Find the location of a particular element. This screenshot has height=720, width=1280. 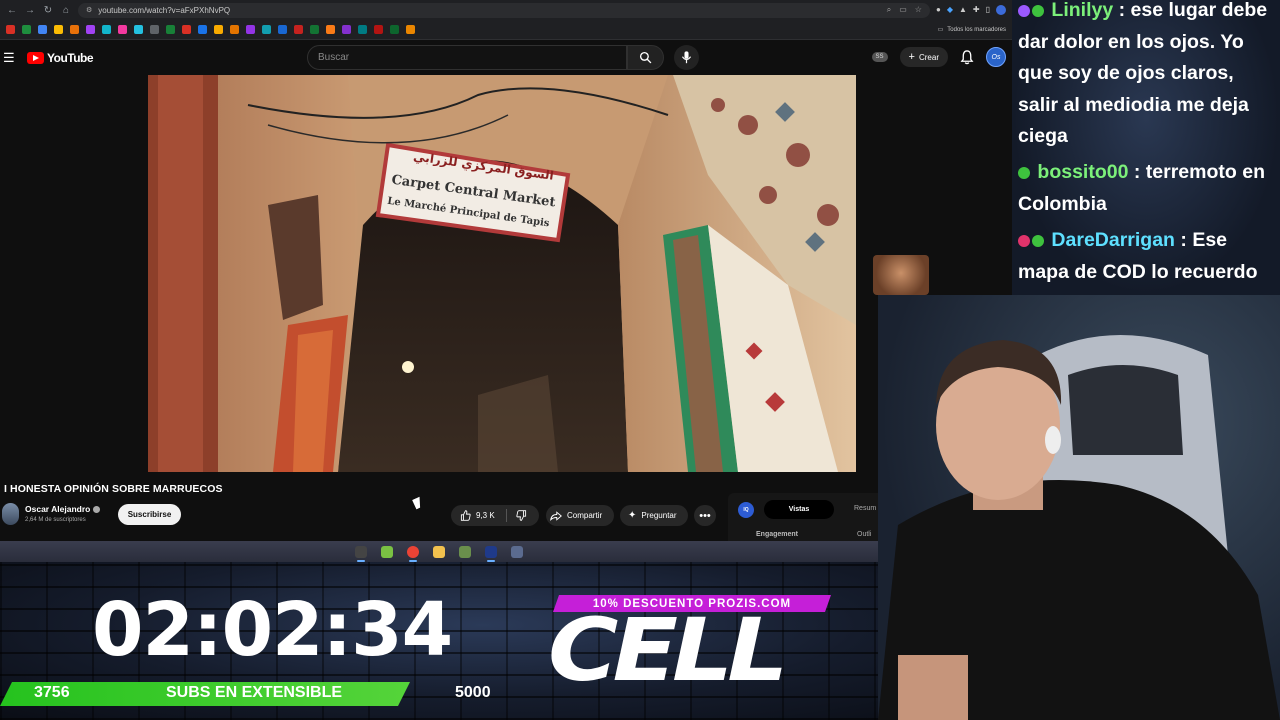

app-icon is located at coordinates (387, 551).